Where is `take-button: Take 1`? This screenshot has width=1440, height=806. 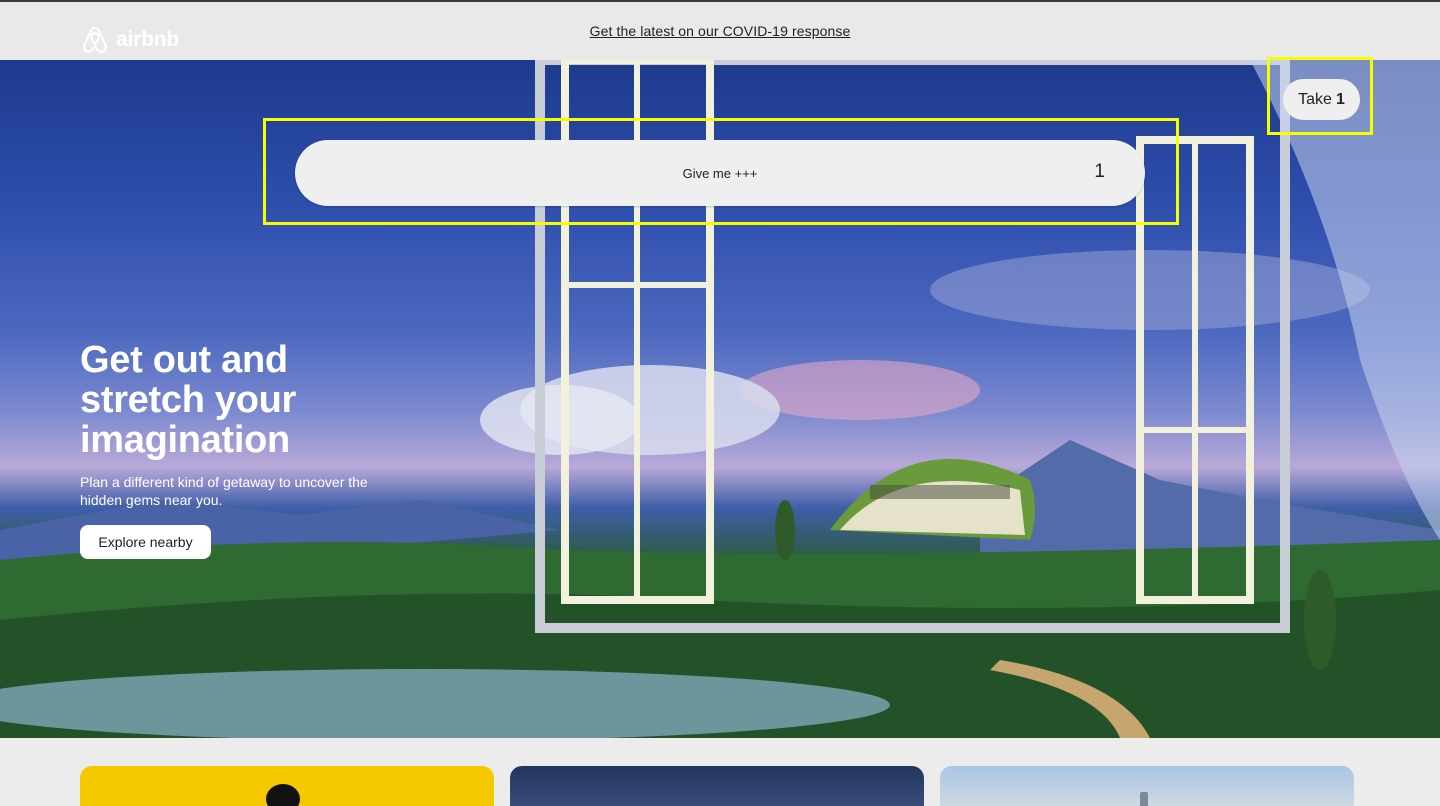 take-button: Take 1 is located at coordinates (1321, 99).